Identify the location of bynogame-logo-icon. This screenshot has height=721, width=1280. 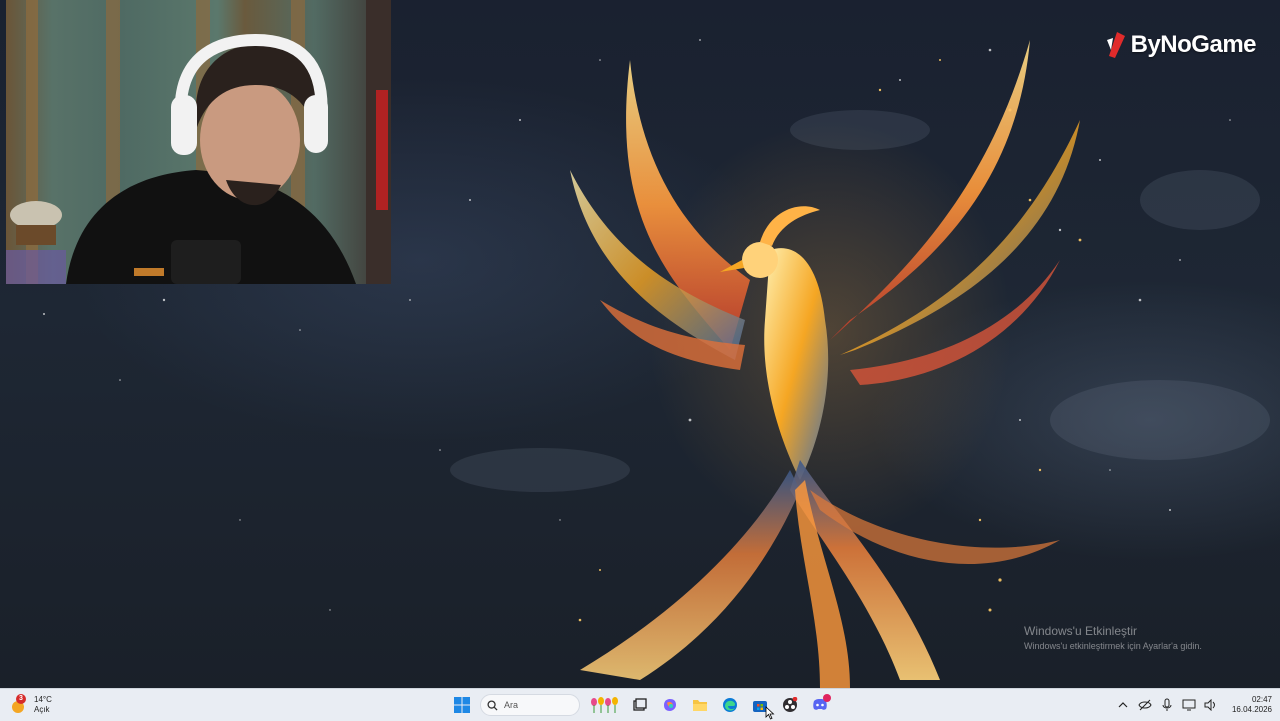
(1115, 45).